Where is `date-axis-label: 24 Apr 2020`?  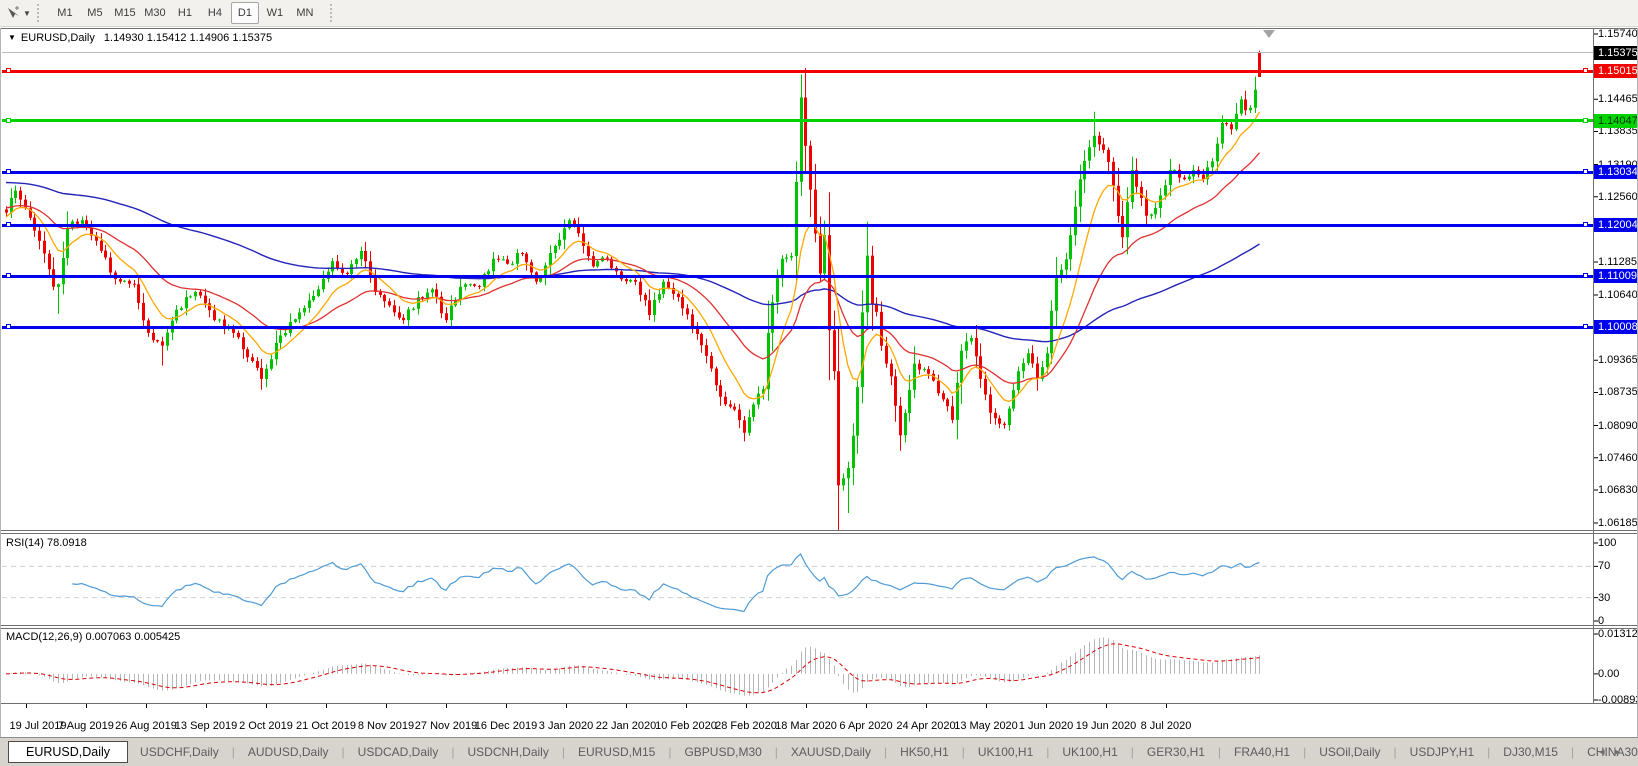 date-axis-label: 24 Apr 2020 is located at coordinates (926, 726).